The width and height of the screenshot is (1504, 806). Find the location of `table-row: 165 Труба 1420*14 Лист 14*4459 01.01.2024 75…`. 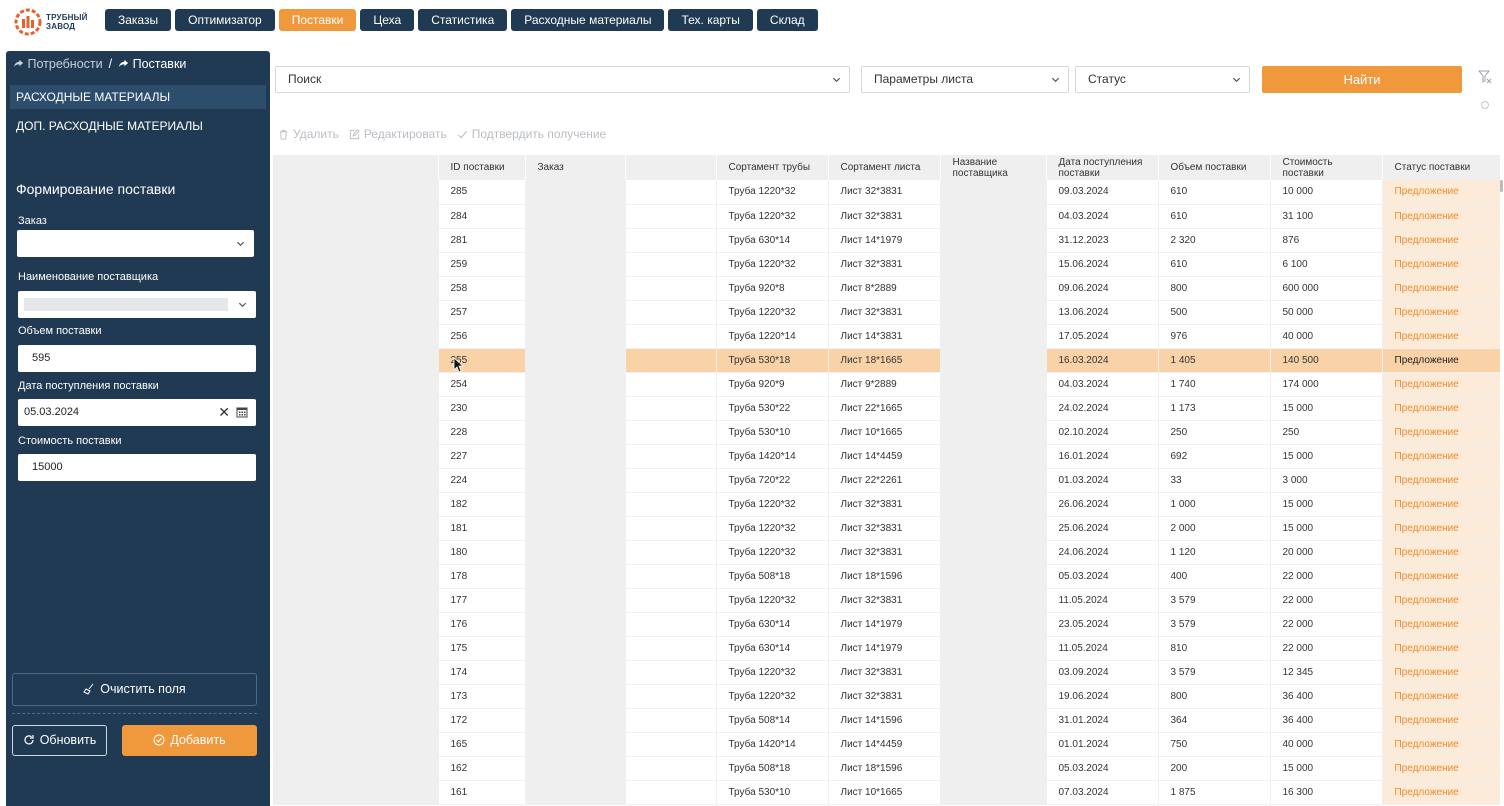

table-row: 165 Труба 1420*14 Лист 14*4459 01.01.2024 75… is located at coordinates (886, 744).